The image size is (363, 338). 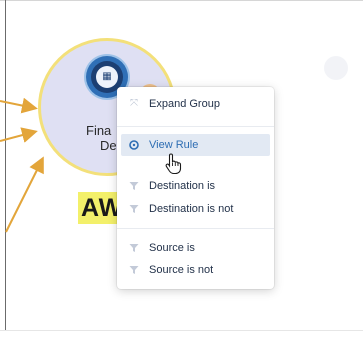 What do you see at coordinates (181, 270) in the screenshot?
I see `menu-item-label: Source is not` at bounding box center [181, 270].